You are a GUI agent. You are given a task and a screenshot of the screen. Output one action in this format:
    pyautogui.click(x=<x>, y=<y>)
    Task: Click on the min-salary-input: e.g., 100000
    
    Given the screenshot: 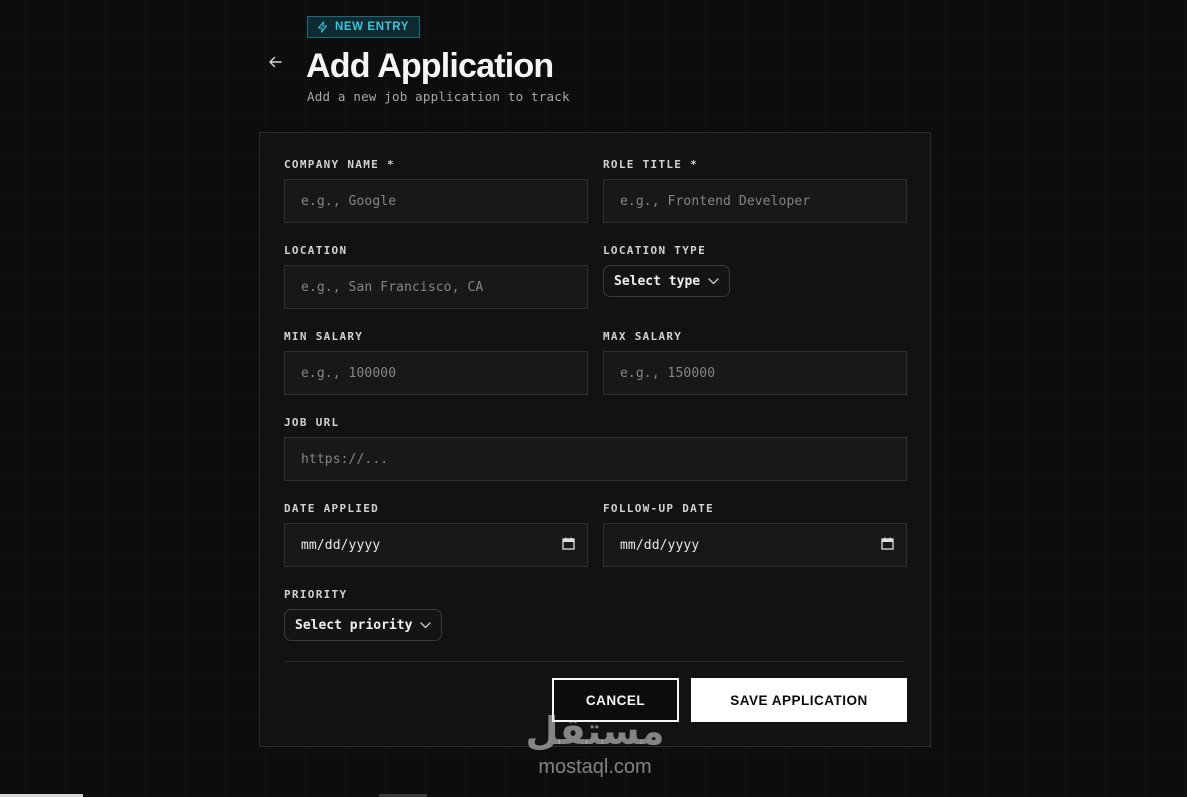 What is the action you would take?
    pyautogui.click(x=436, y=373)
    